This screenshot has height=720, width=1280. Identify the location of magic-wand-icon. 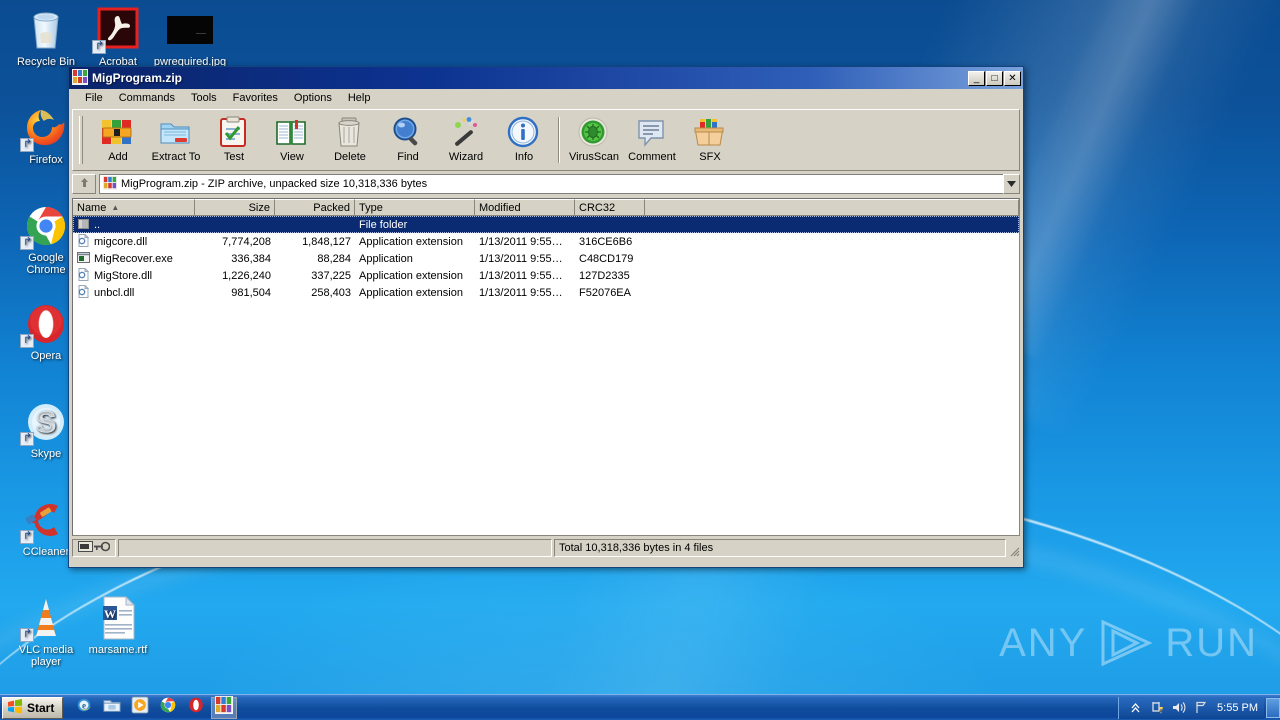
(466, 133).